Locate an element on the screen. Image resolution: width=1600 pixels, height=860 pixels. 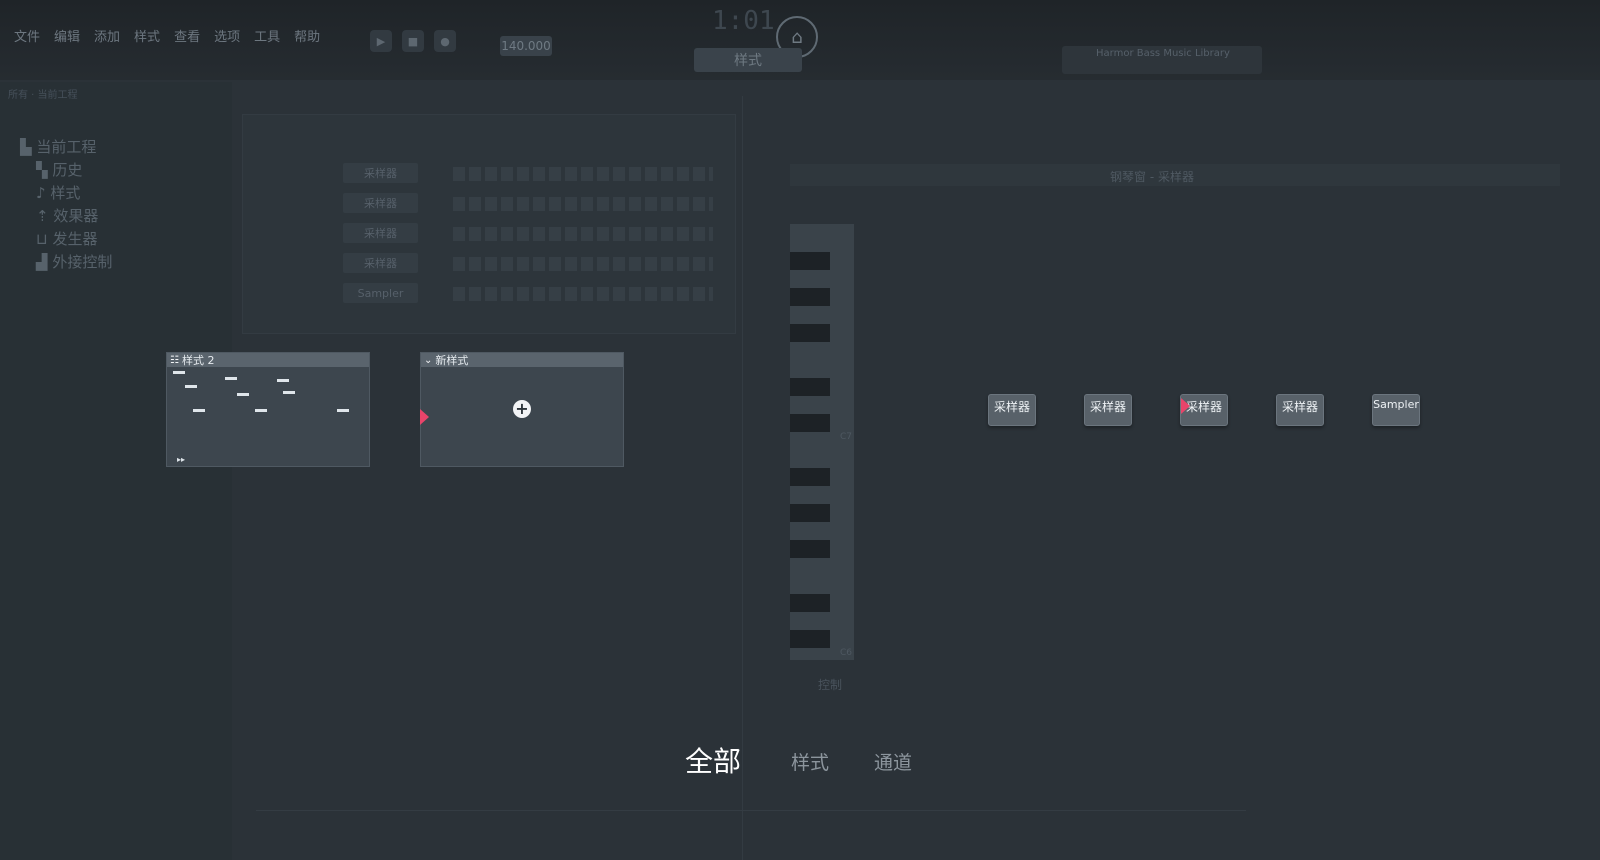
news-panel: Harmor Bass Music Library is located at coordinates (1162, 60).